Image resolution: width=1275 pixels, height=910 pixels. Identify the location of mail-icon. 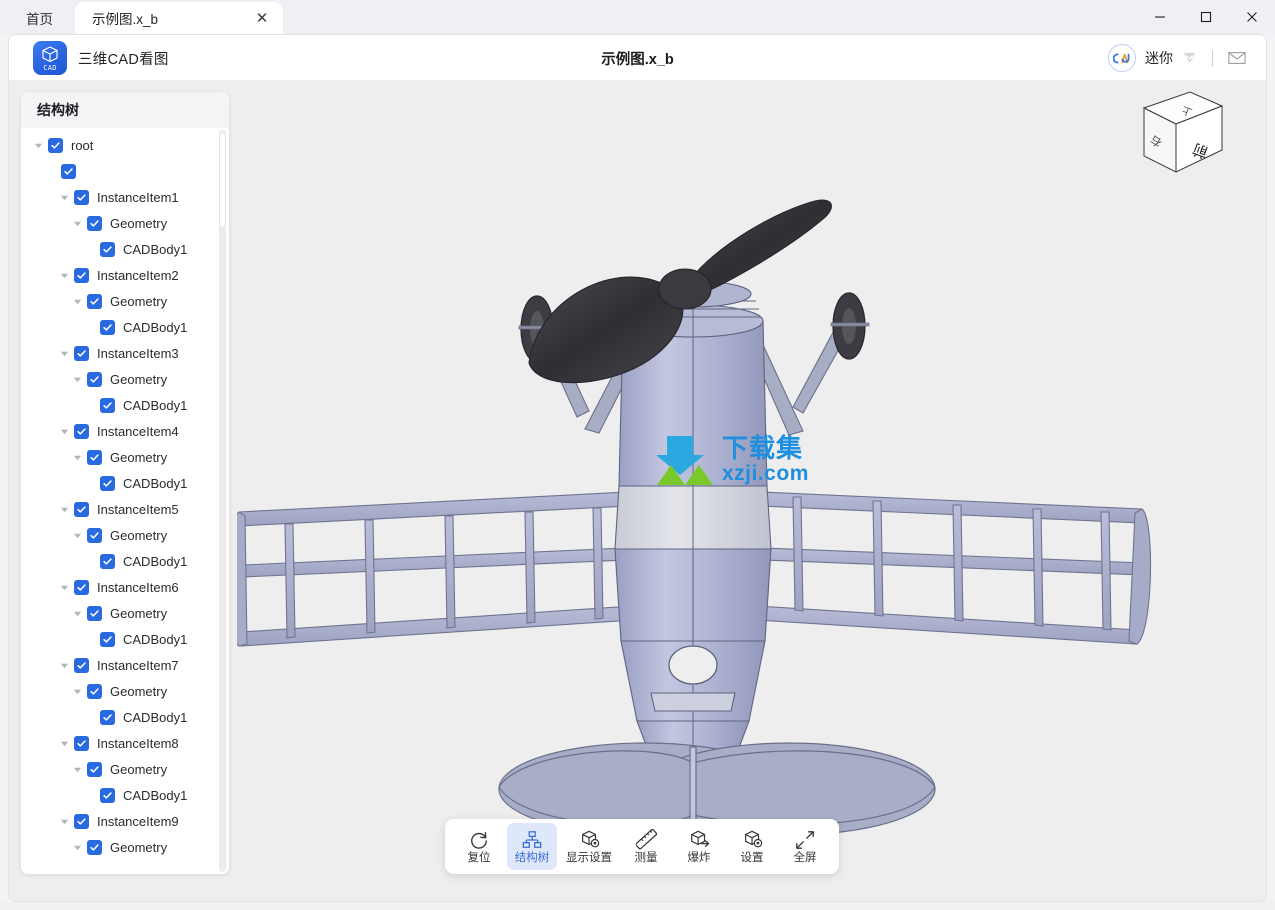
(1237, 58).